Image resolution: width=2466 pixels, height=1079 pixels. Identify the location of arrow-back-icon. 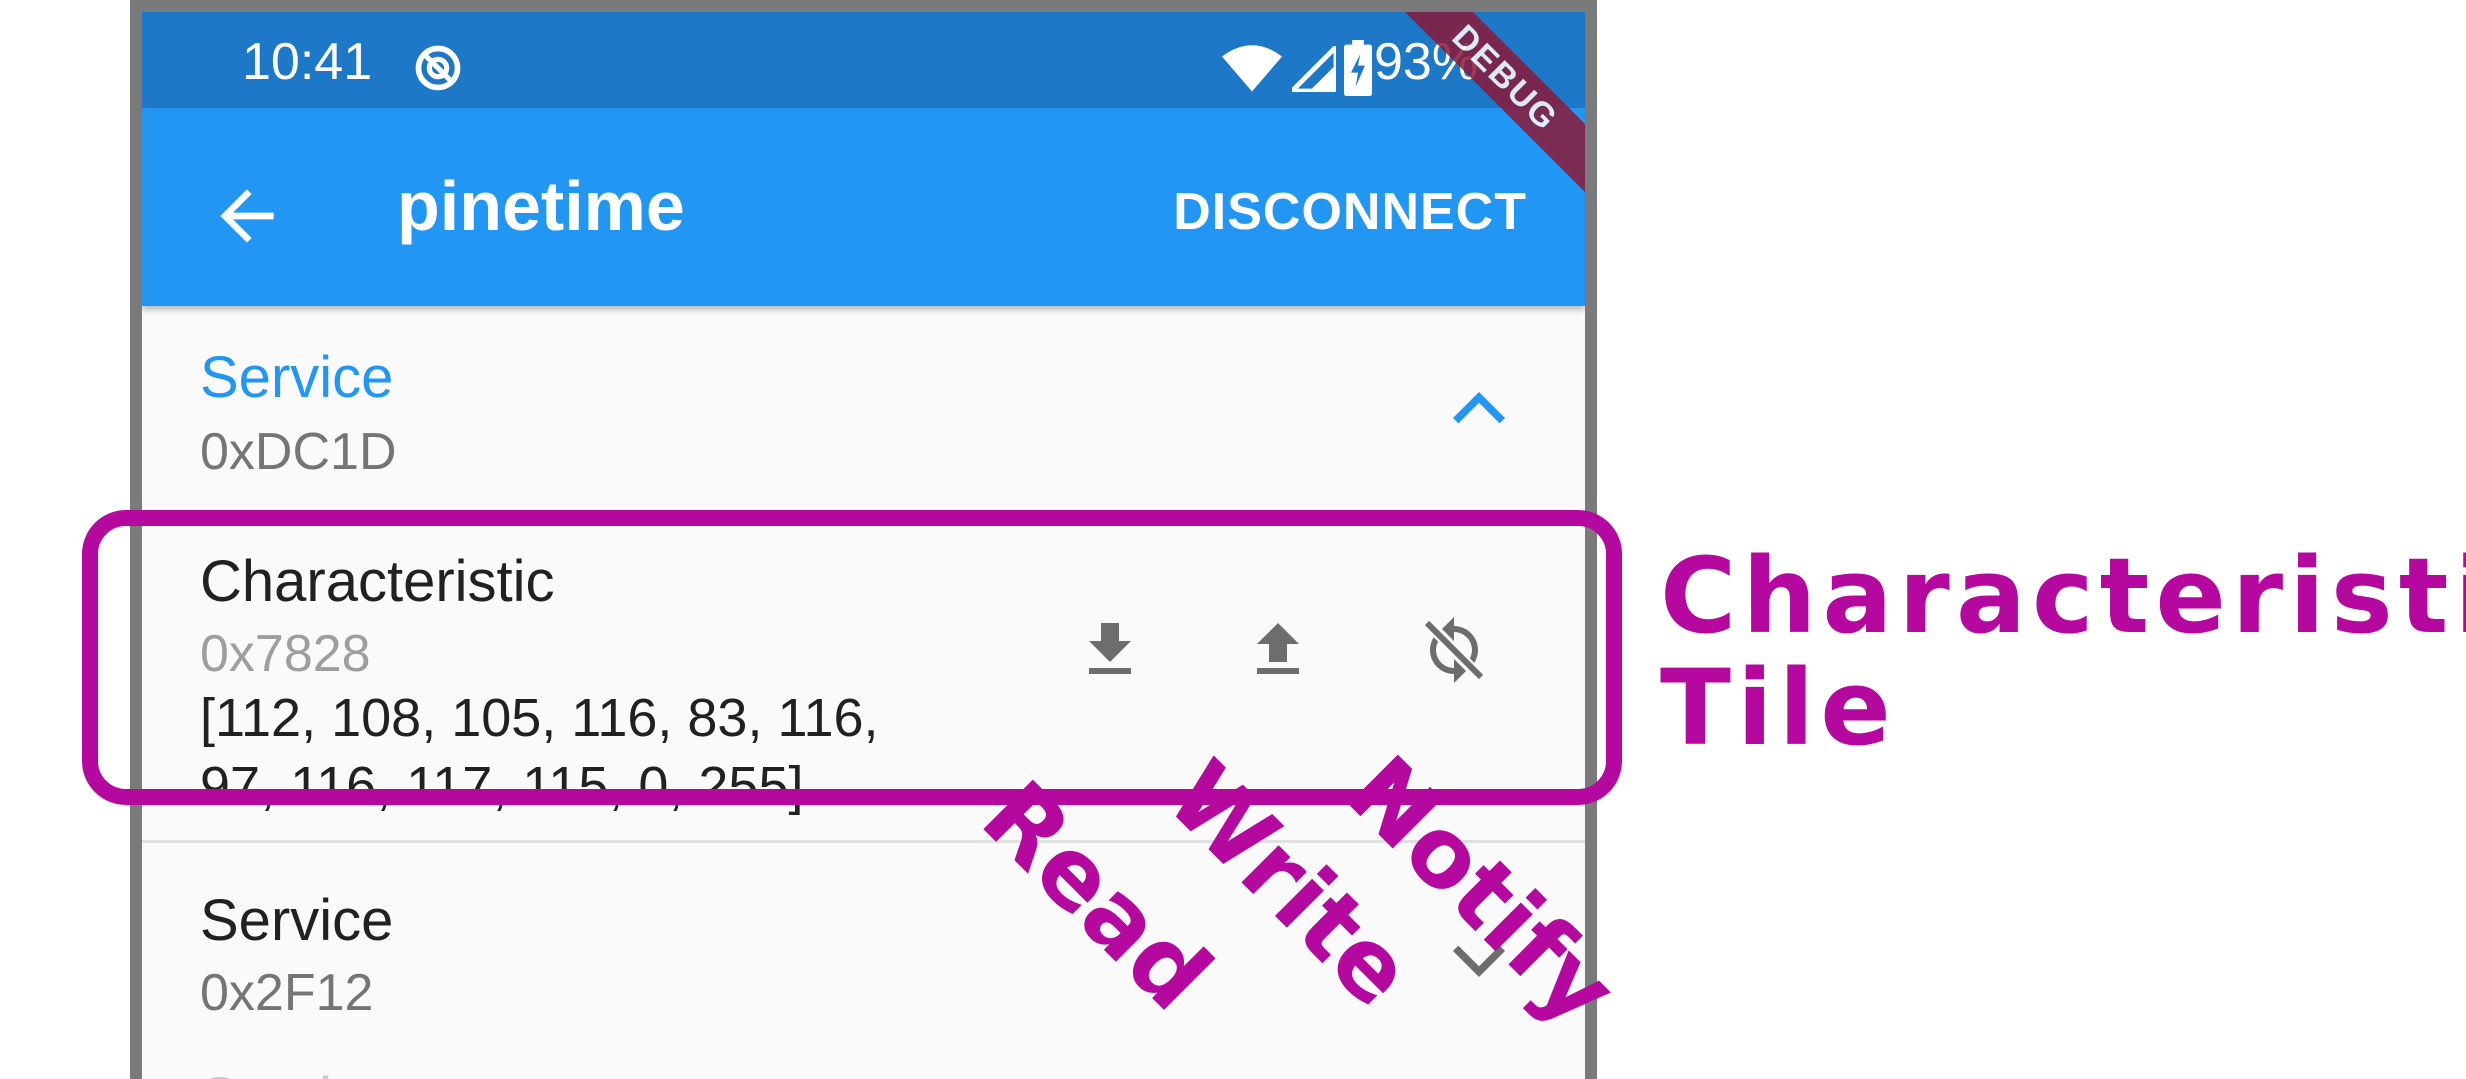
(247, 216).